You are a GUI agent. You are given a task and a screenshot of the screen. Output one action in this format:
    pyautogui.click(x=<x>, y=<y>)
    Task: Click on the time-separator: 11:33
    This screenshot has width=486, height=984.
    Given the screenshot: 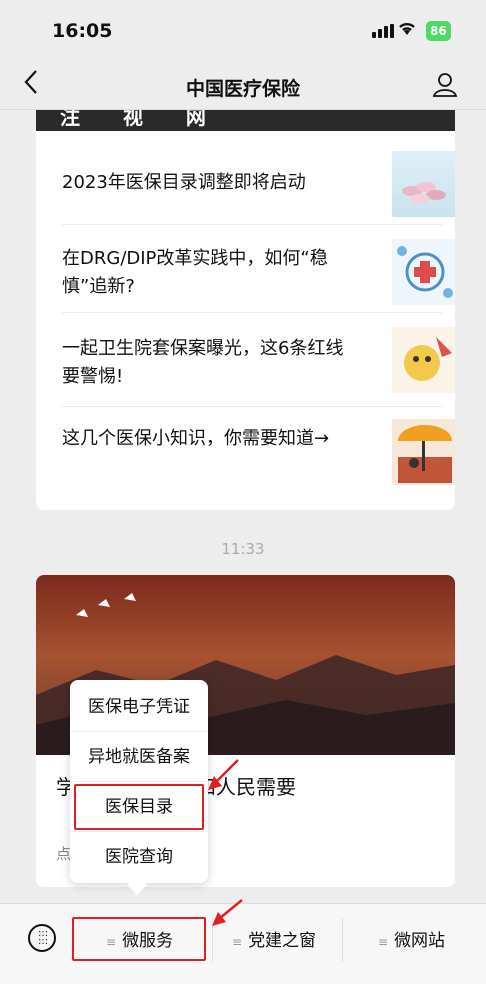 What is the action you would take?
    pyautogui.click(x=243, y=549)
    